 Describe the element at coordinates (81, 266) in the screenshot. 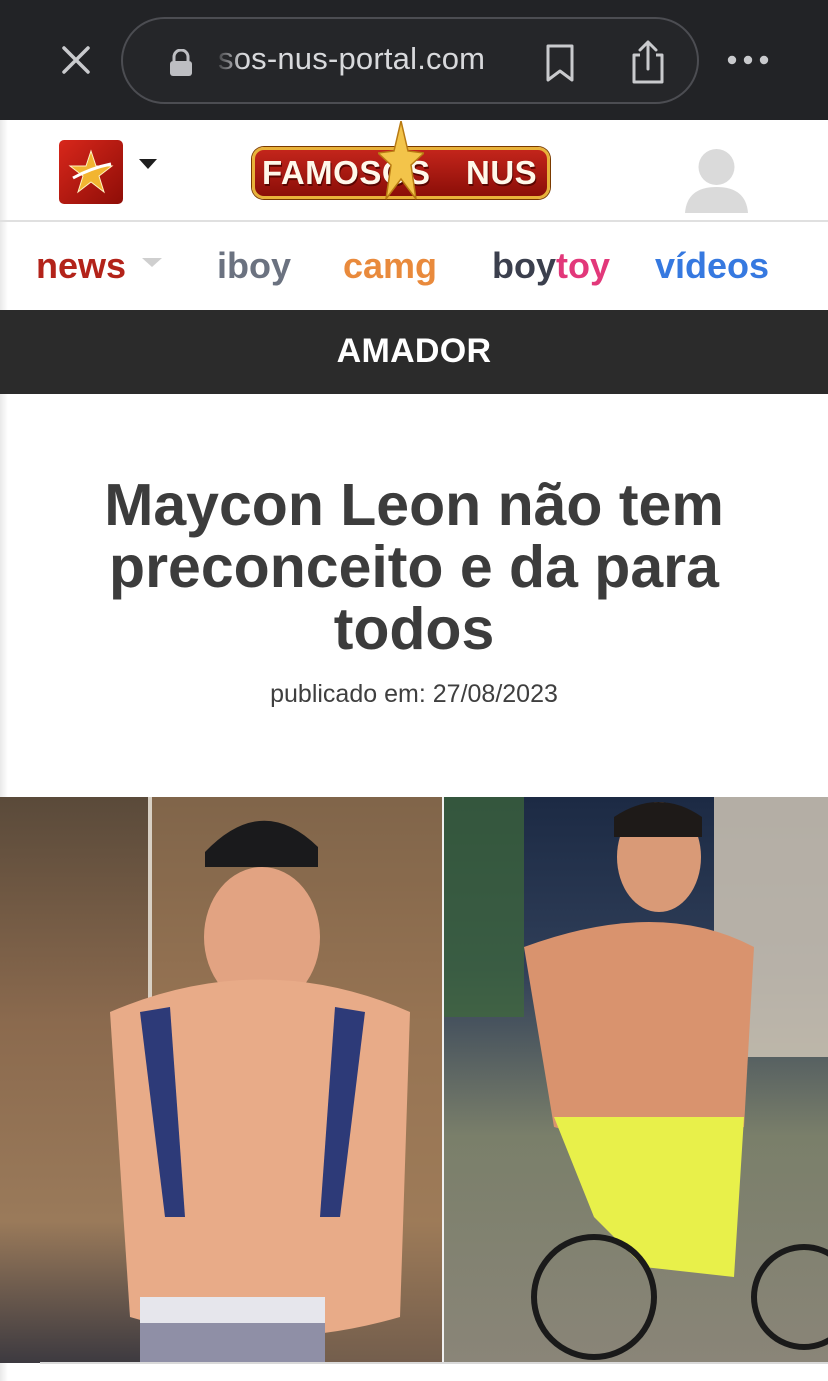

I see `nav-item-news: news` at that location.